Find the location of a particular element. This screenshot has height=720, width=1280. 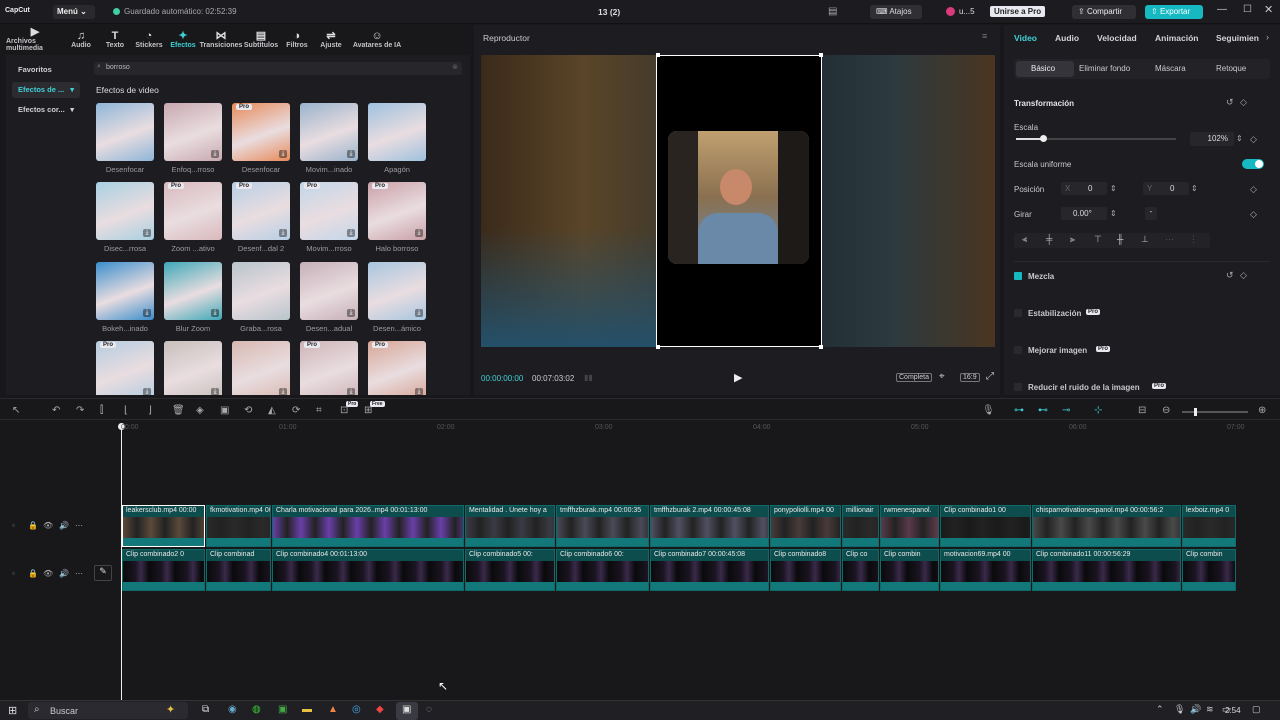

toolbar-adjust: ⇌ Ajuste is located at coordinates (331, 39).